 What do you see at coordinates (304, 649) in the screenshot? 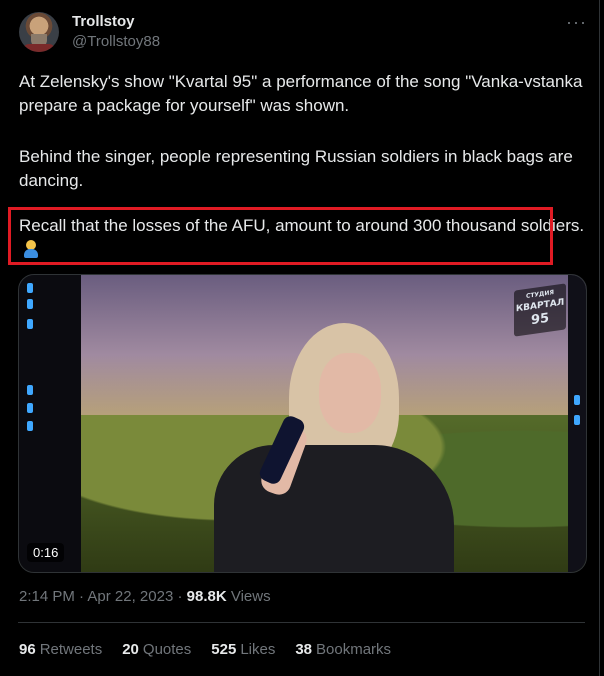
I see `stat-count: 38` at bounding box center [304, 649].